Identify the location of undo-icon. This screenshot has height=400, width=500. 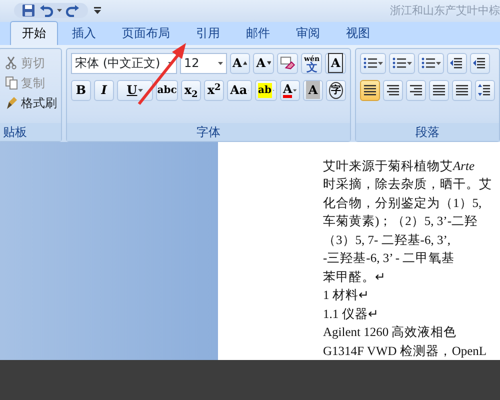
(46, 10).